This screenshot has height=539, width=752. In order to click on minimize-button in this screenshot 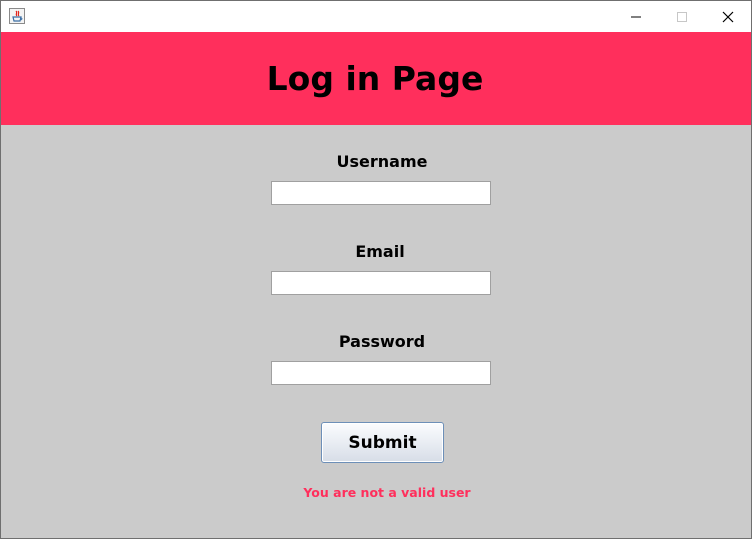, I will do `click(636, 16)`.